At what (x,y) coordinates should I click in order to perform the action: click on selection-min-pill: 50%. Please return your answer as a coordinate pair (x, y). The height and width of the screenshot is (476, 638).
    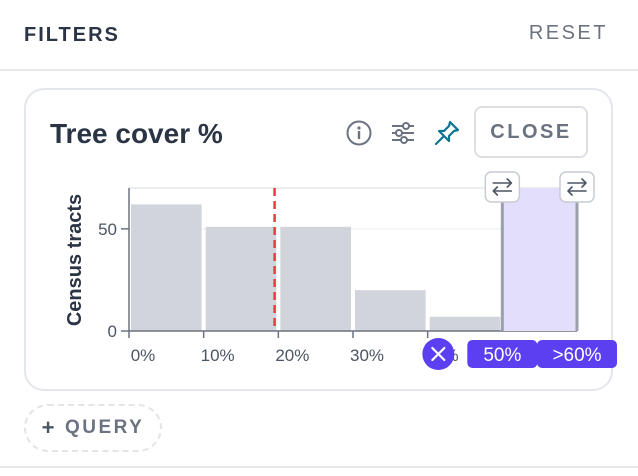
    Looking at the image, I should click on (502, 354).